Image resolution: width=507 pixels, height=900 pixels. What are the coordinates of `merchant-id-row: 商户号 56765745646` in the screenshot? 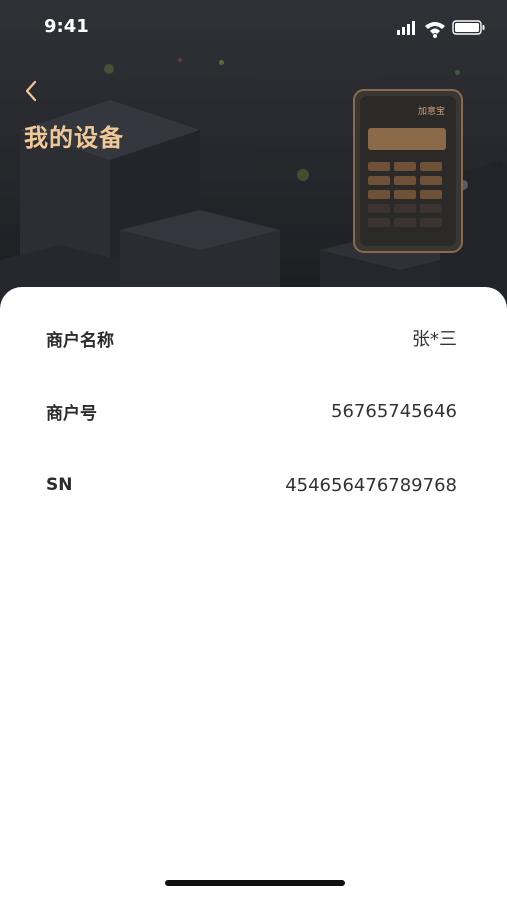 It's located at (251, 411).